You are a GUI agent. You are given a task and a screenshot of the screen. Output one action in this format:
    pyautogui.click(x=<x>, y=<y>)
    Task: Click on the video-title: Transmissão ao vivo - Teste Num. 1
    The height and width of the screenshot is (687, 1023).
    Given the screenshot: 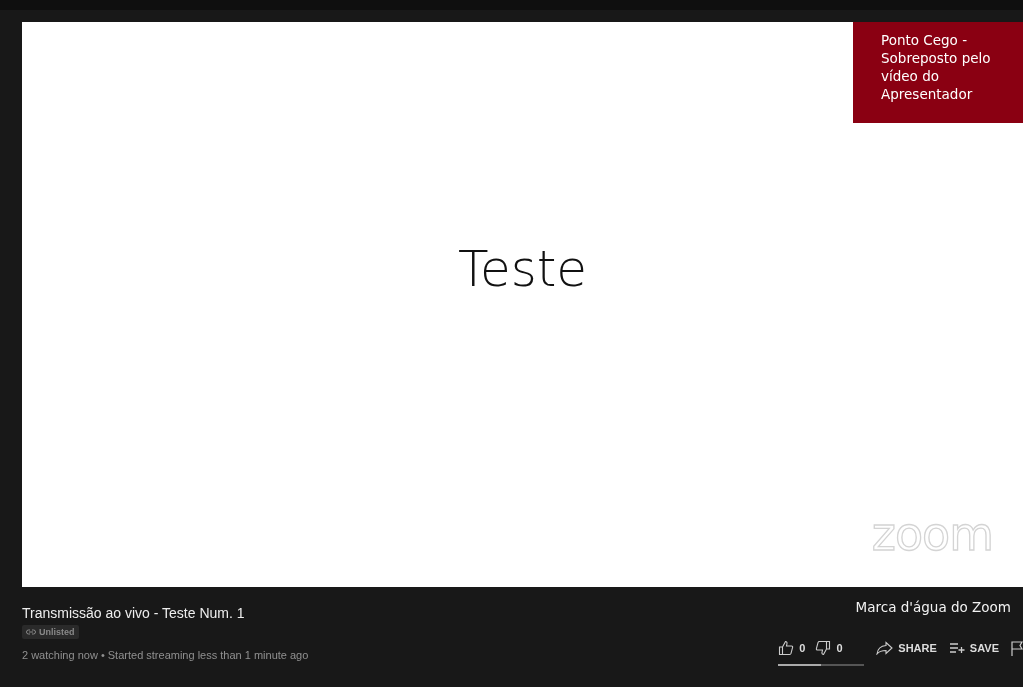 What is the action you would take?
    pyautogui.click(x=134, y=613)
    